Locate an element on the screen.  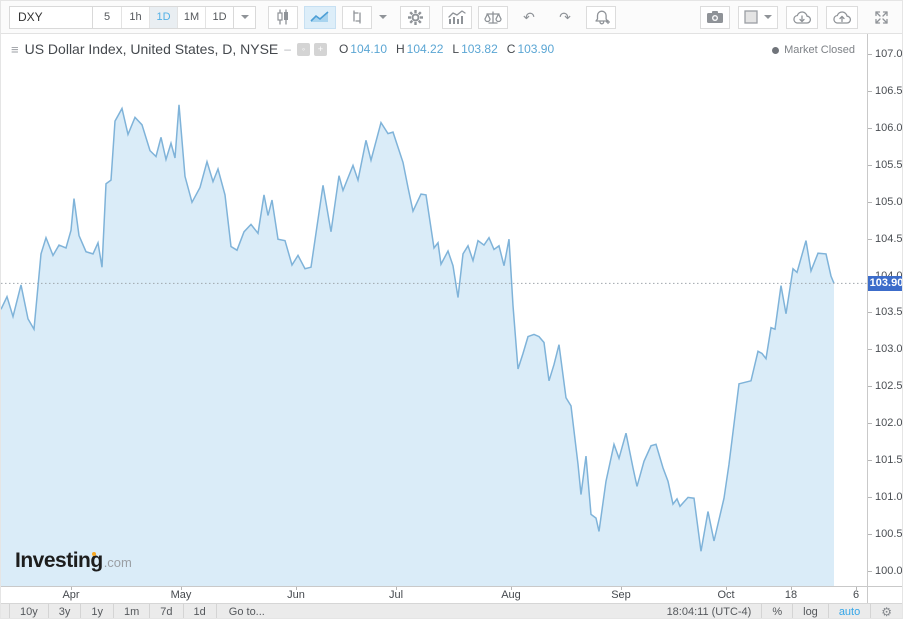
ohlc-pair: L 103.82 is located at coordinates (474, 49).